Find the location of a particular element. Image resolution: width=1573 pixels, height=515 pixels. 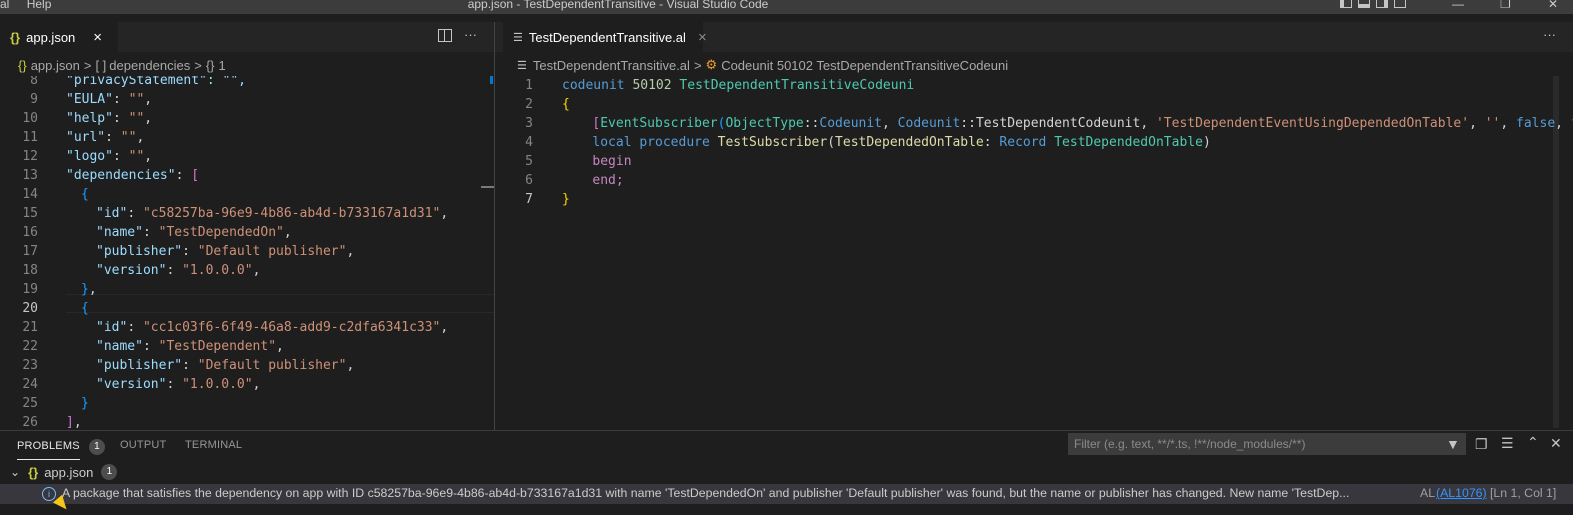

type-name: TestDependedOnTable is located at coordinates (1128, 142).